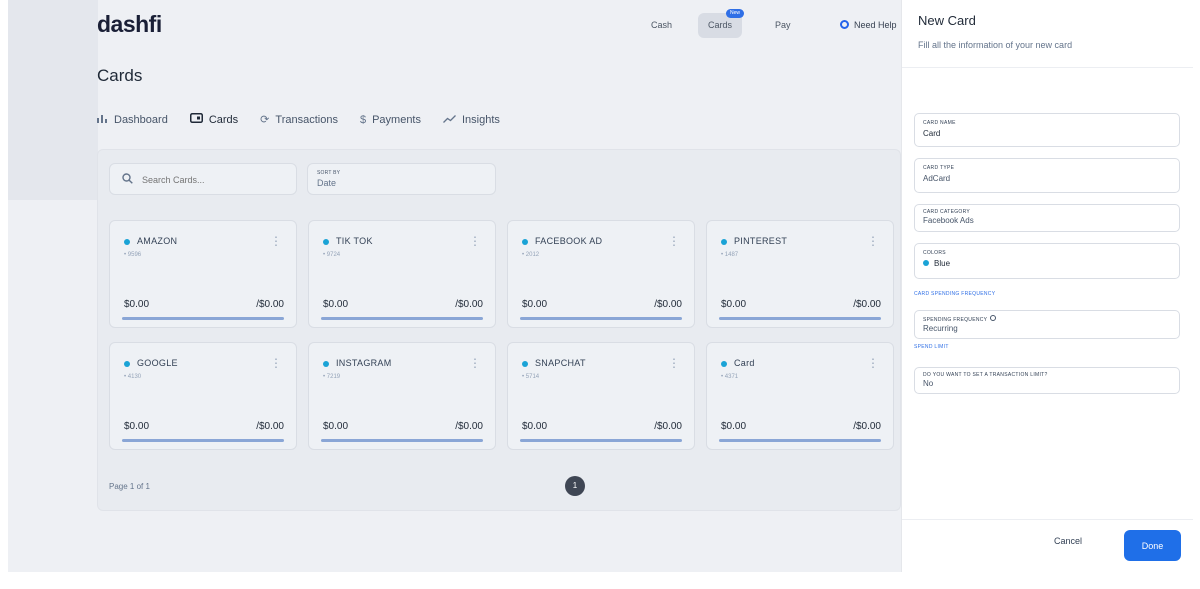 This screenshot has height=589, width=1200. What do you see at coordinates (955, 320) in the screenshot?
I see `spending-frequency-label: SPENDING FREQUENCY` at bounding box center [955, 320].